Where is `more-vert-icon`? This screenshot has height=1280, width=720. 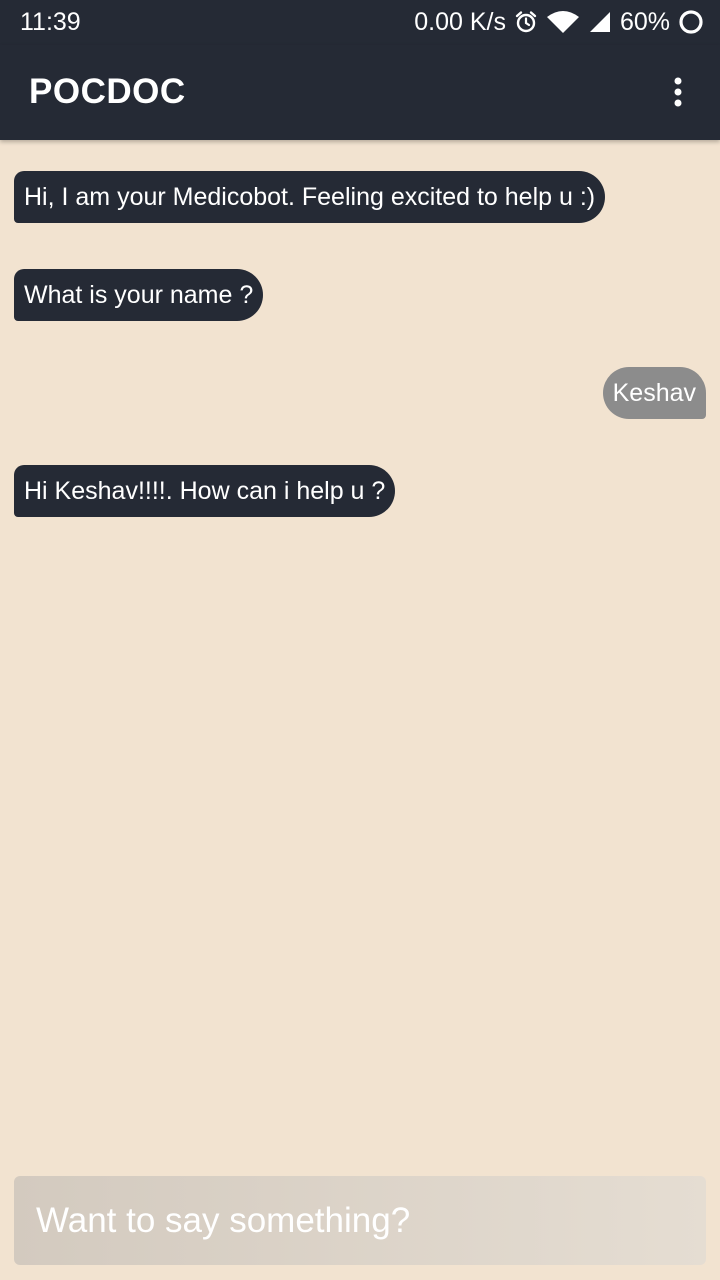
more-vert-icon is located at coordinates (678, 92).